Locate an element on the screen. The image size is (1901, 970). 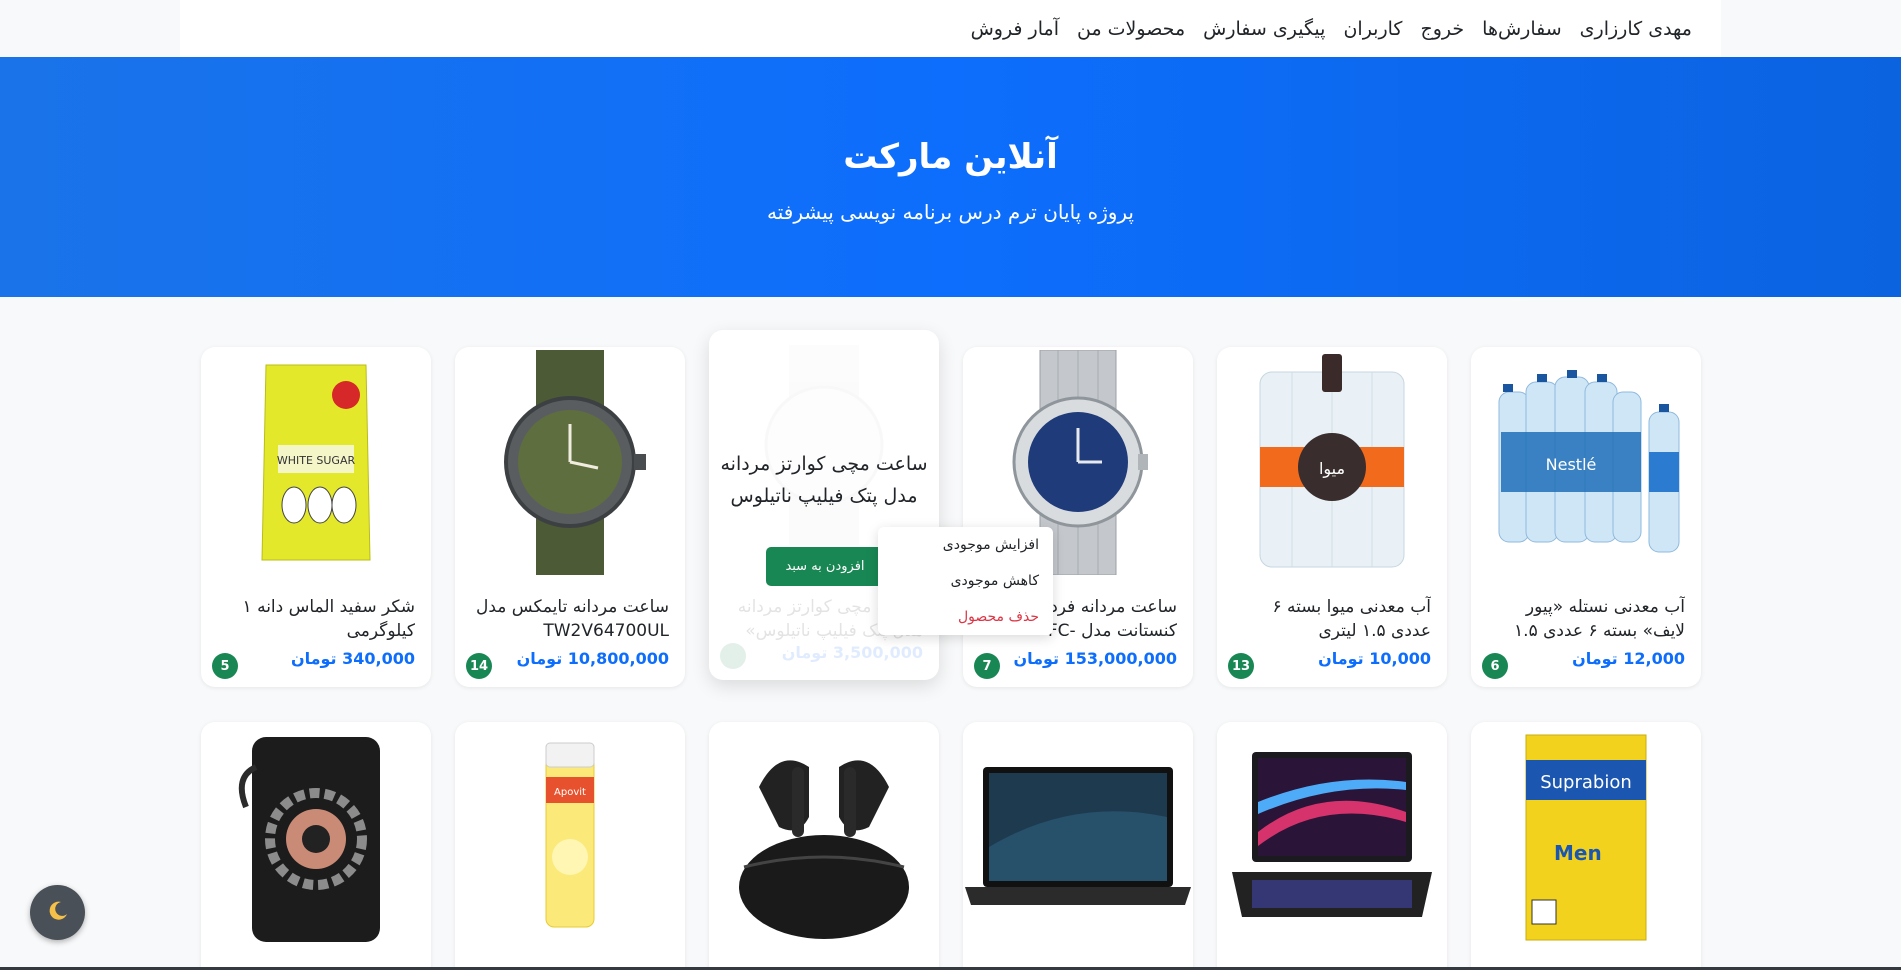
product-title: شکر سفید الماس دانه ۱ کیلوگرمی is located at coordinates (328, 619).